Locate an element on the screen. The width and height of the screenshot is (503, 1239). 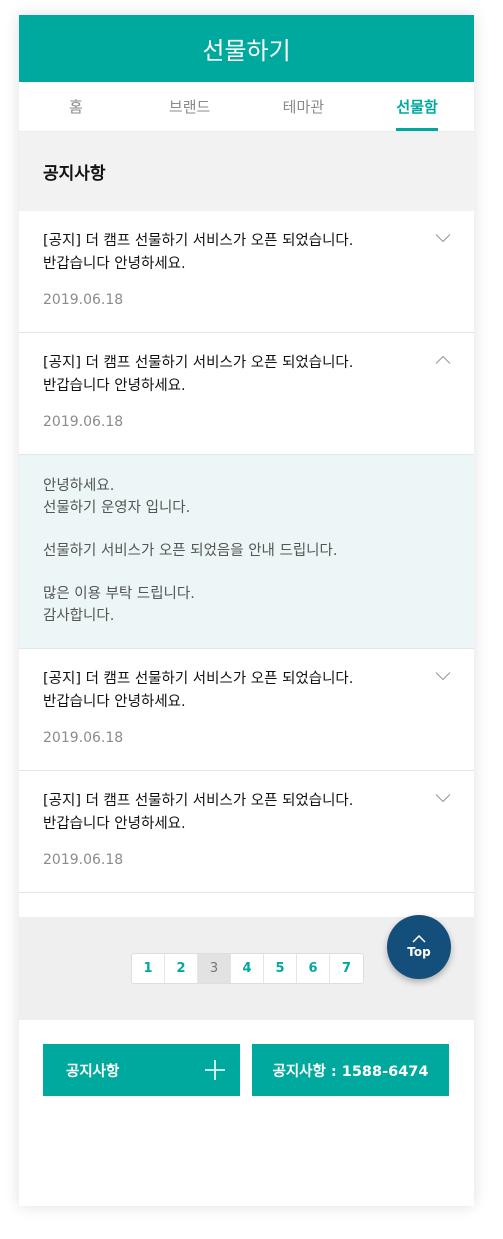
page-1: 1 is located at coordinates (148, 968).